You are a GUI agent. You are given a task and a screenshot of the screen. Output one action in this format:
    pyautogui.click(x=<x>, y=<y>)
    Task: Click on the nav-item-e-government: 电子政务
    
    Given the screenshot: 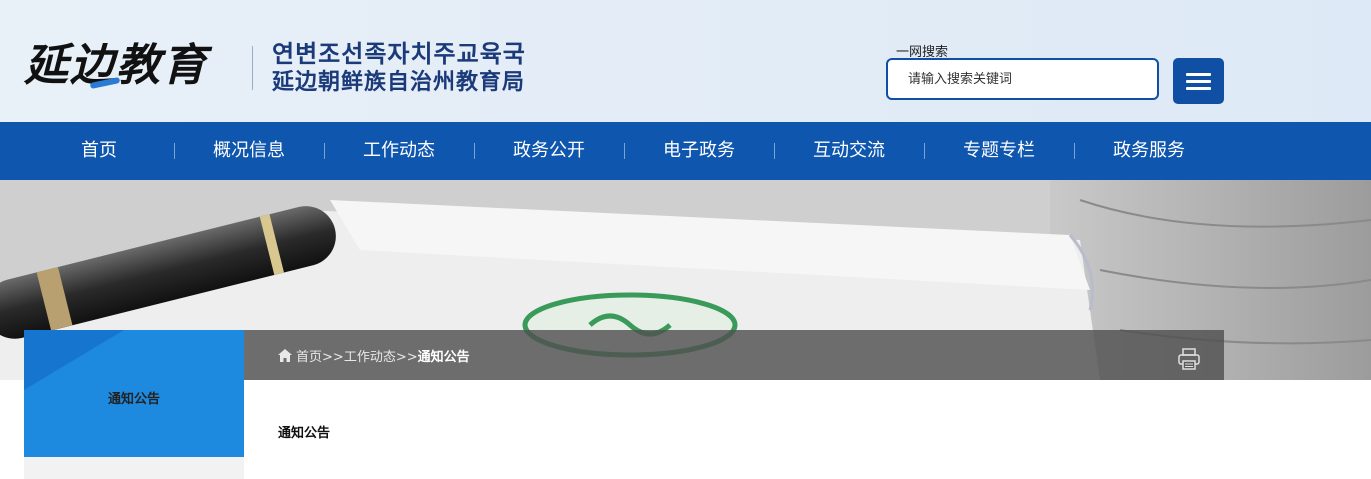 What is the action you would take?
    pyautogui.click(x=699, y=151)
    